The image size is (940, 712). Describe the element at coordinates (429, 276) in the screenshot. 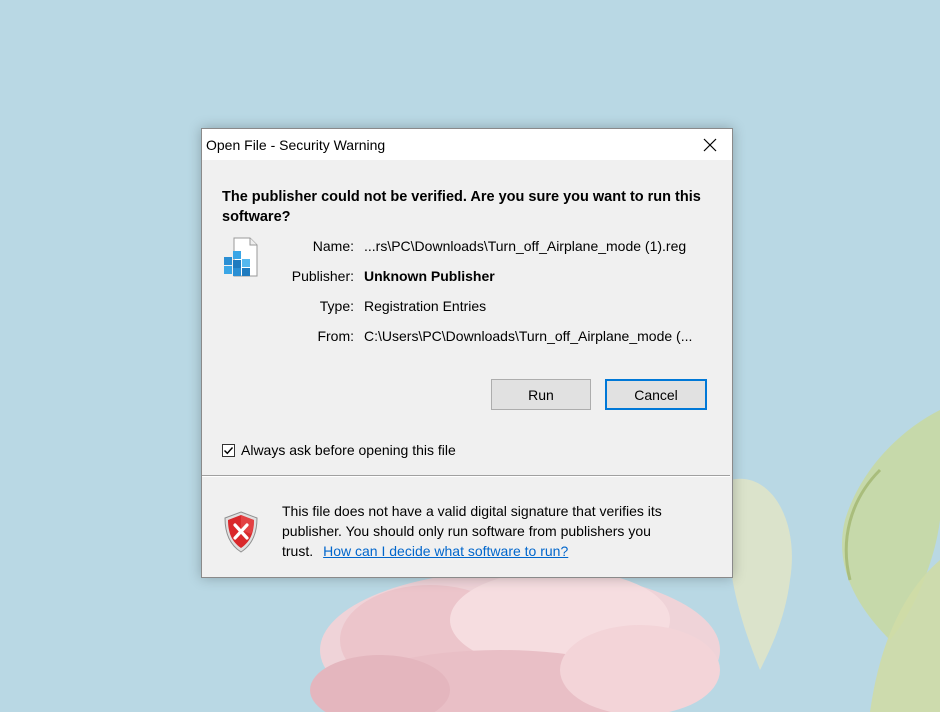

I see `publisher-value: Unknown Publisher` at that location.